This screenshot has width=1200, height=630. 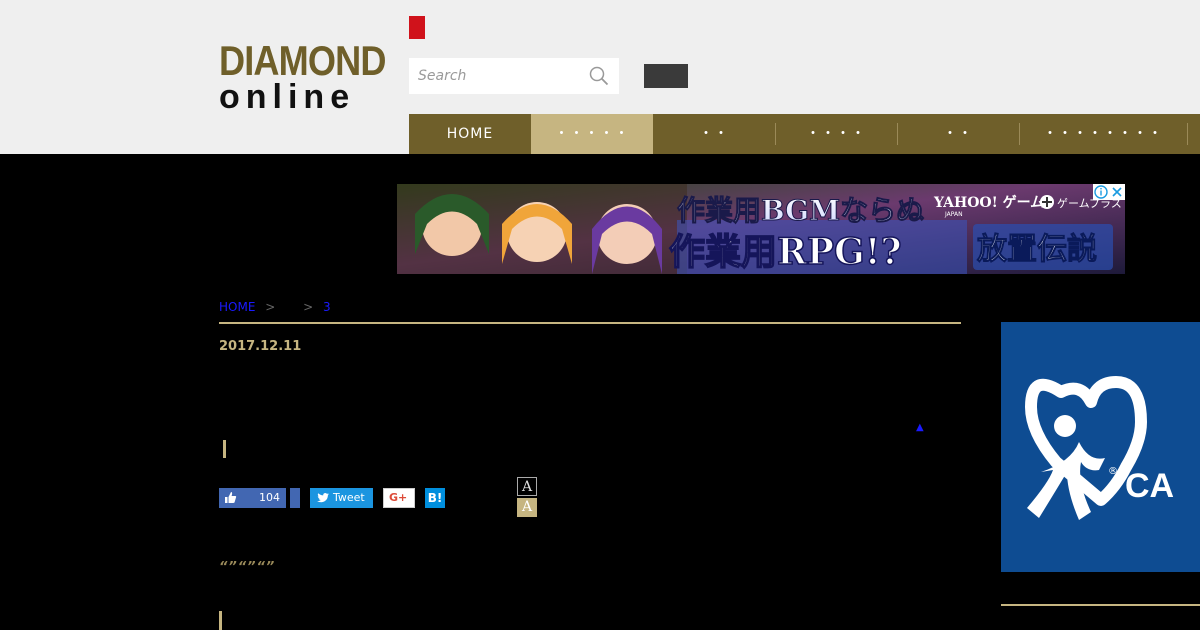 What do you see at coordinates (291, 307) in the screenshot?
I see `breadcrumb-empty-item` at bounding box center [291, 307].